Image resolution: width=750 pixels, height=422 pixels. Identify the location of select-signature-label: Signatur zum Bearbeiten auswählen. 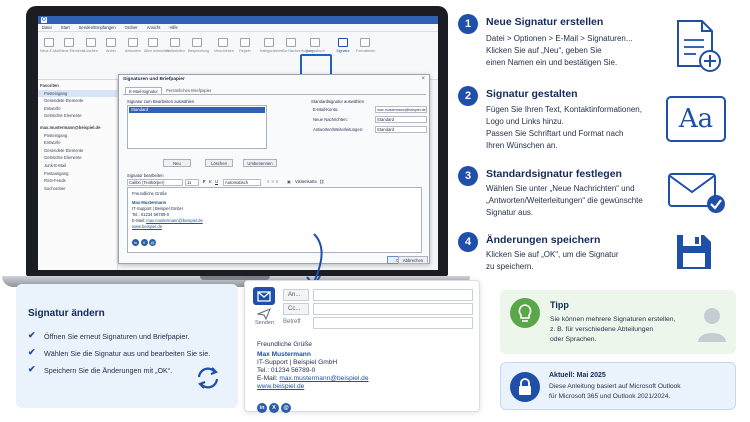
(161, 101).